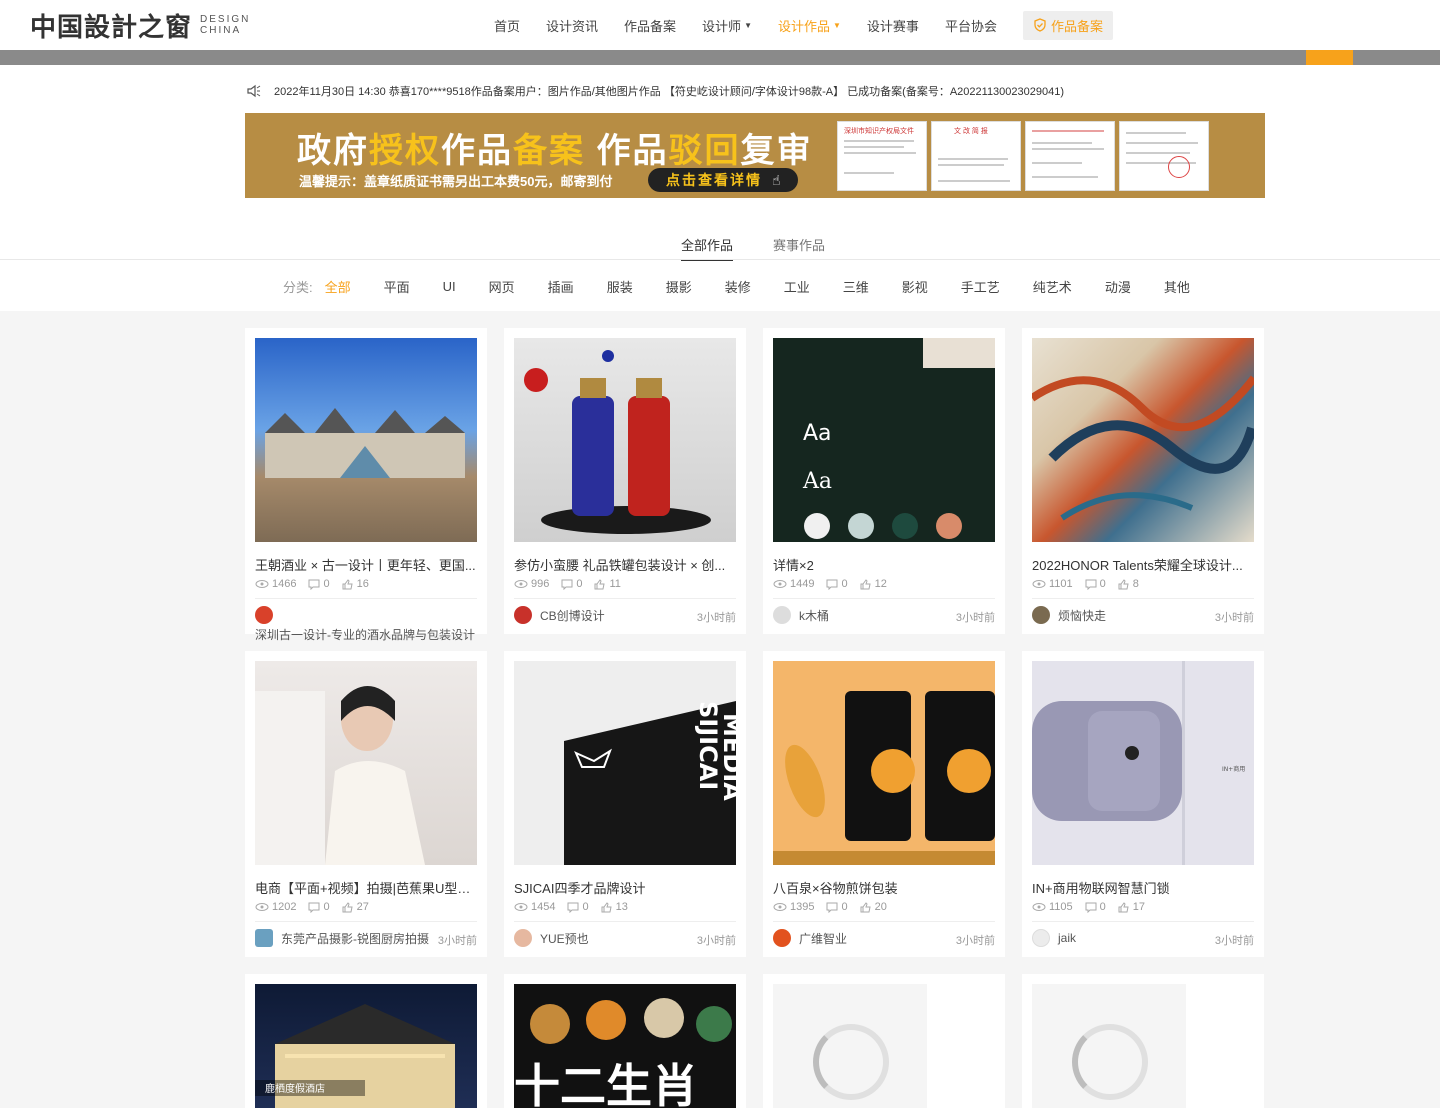 The width and height of the screenshot is (1440, 1108). I want to click on author-name: jaik, so click(1067, 938).